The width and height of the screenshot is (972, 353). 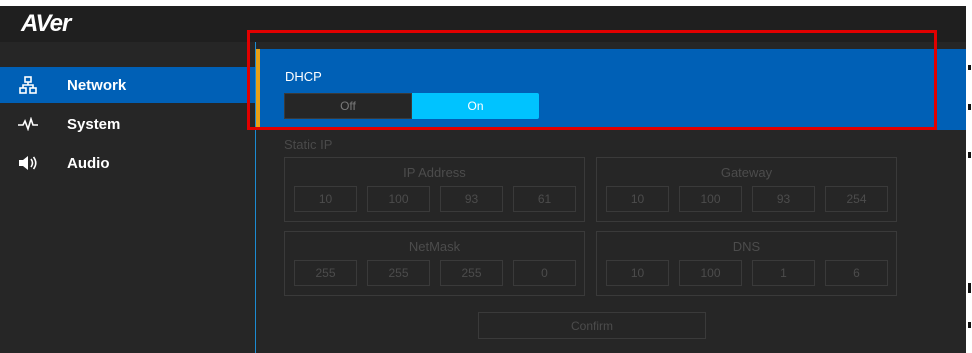 What do you see at coordinates (592, 325) in the screenshot?
I see `confirm-button: Confirm` at bounding box center [592, 325].